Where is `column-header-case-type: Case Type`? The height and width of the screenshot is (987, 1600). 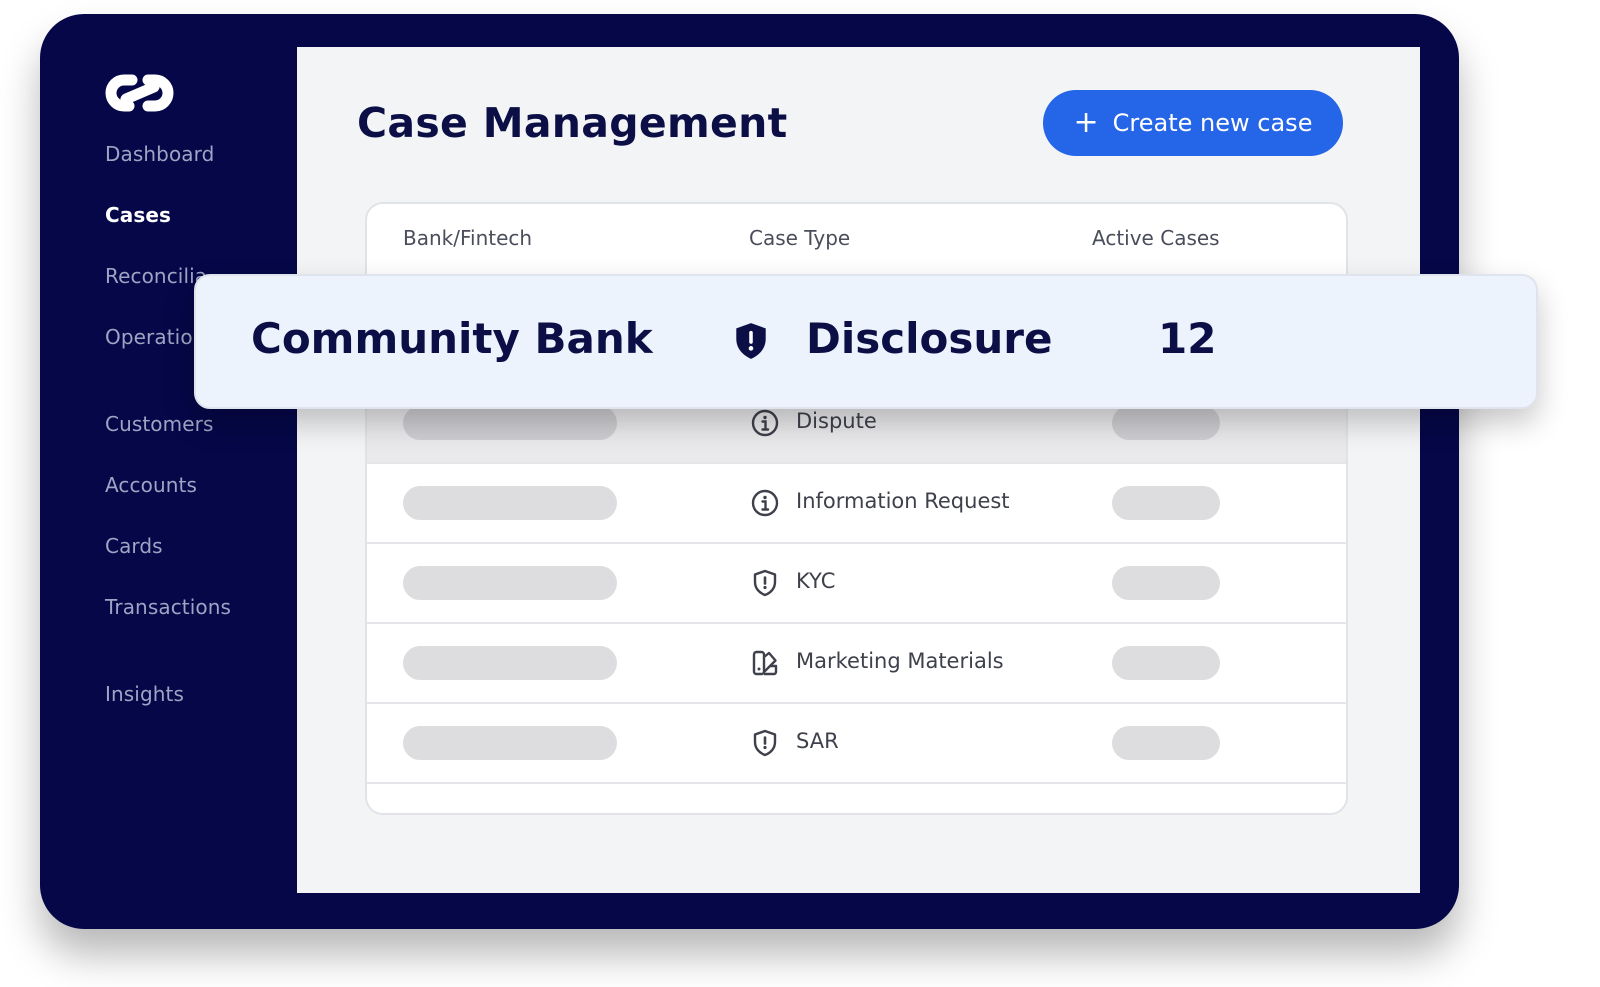 column-header-case-type: Case Type is located at coordinates (799, 238).